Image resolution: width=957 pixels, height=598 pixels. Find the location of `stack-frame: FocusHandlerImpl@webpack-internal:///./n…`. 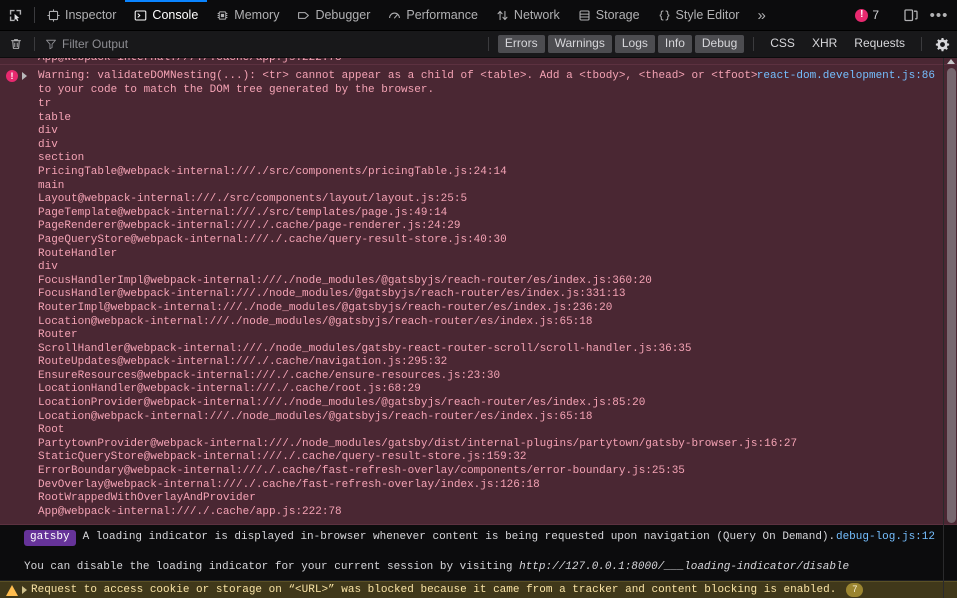

stack-frame: FocusHandlerImpl@webpack-internal:///./n… is located at coordinates (345, 280).